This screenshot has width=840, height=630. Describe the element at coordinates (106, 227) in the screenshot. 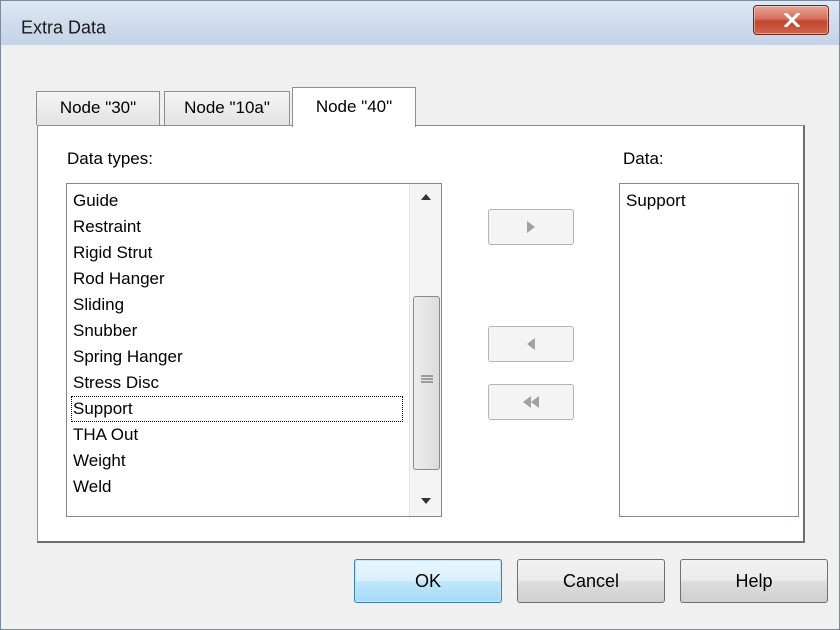

I see `list-item: Restraint` at that location.